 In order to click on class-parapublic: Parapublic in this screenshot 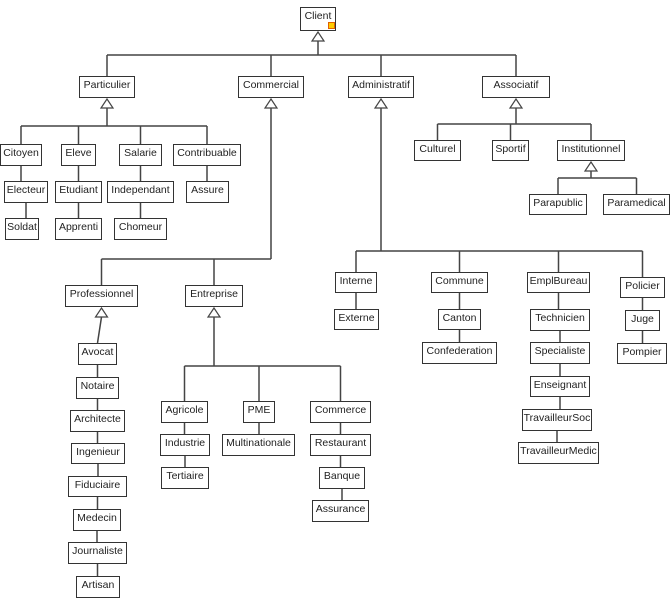, I will do `click(558, 204)`.